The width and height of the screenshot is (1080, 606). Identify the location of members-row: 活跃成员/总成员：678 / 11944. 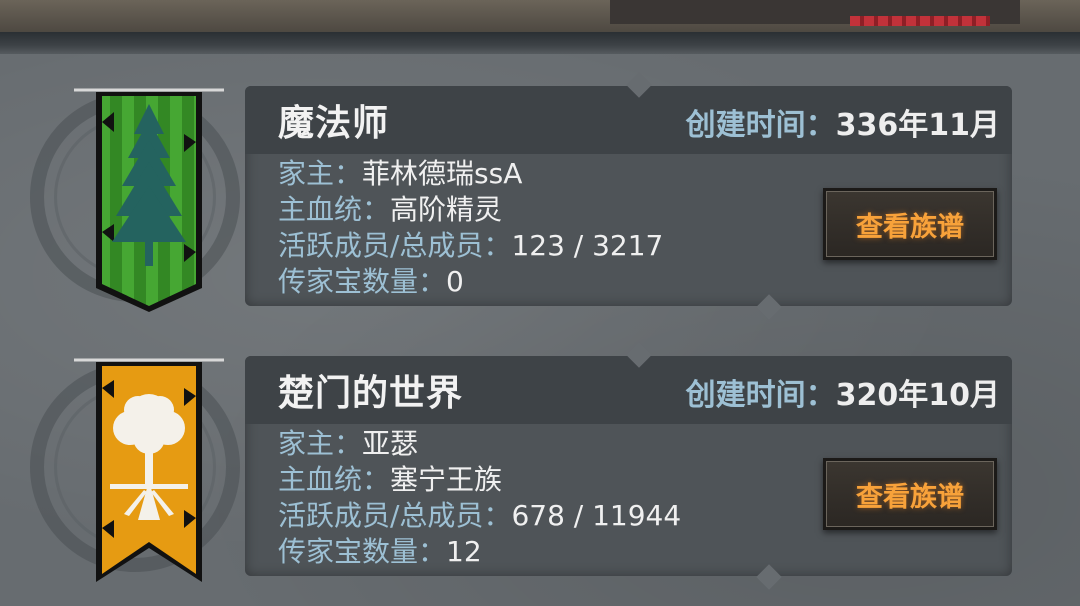
(479, 516).